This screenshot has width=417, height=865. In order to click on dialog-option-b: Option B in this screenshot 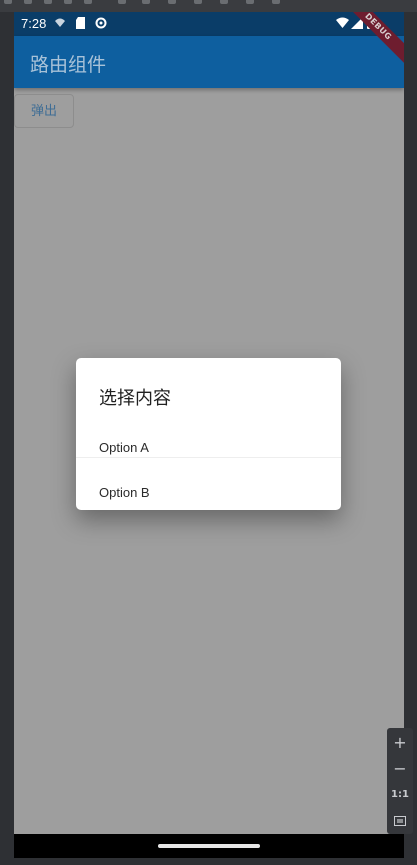, I will do `click(208, 493)`.